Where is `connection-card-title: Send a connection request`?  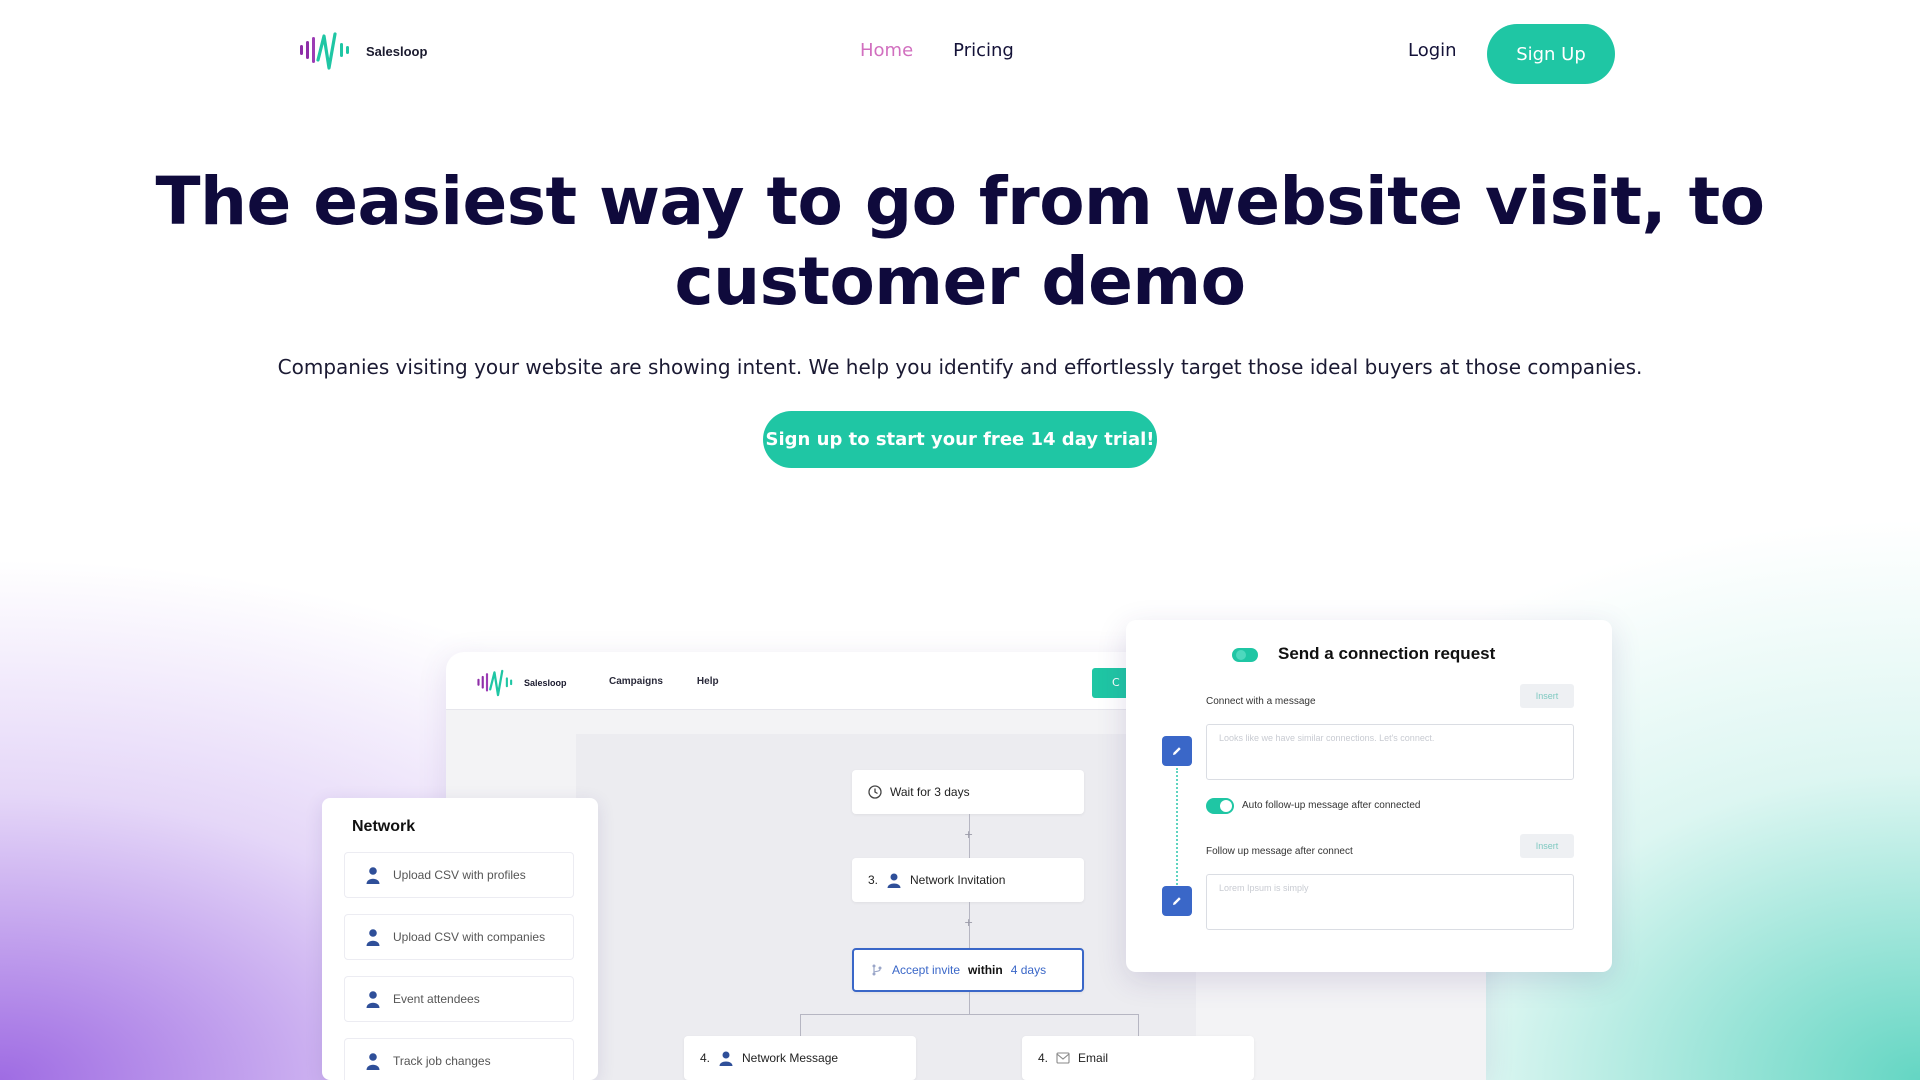
connection-card-title: Send a connection request is located at coordinates (1387, 653).